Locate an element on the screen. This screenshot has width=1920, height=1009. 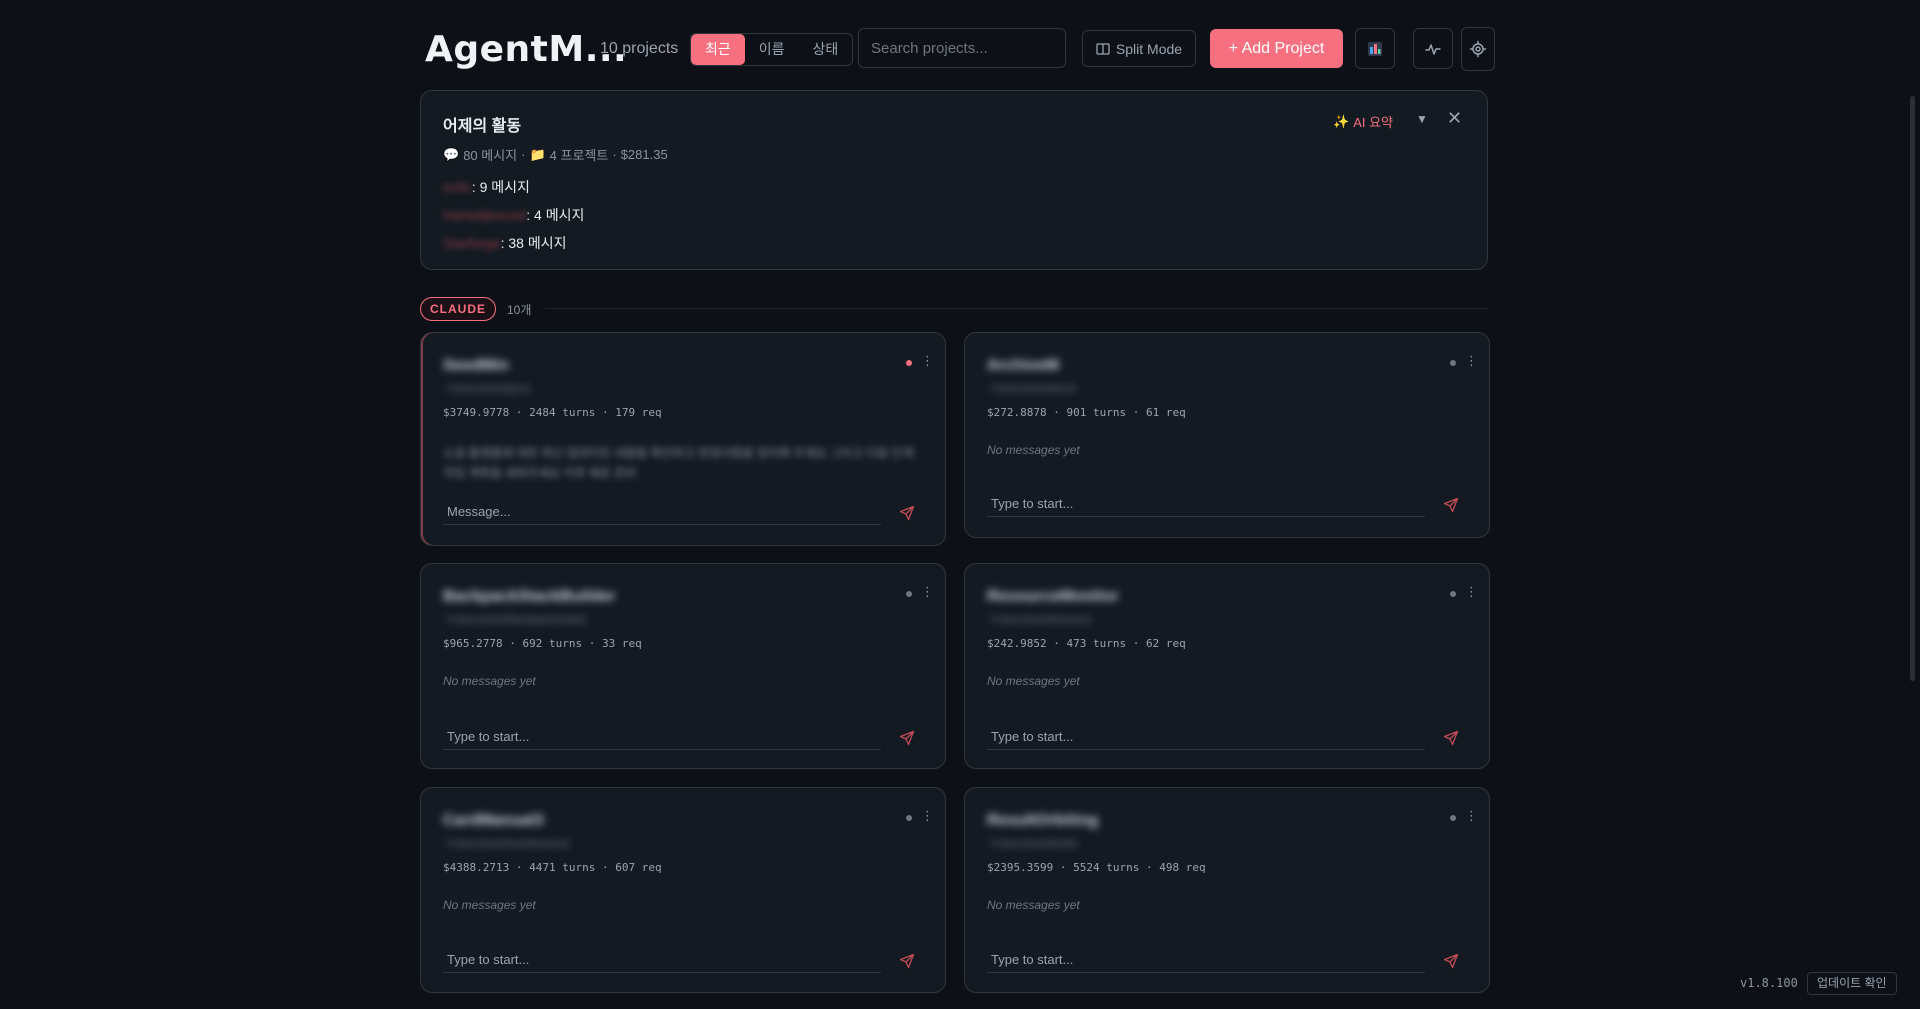
activity-message-count: : 4 메시지 is located at coordinates (555, 215).